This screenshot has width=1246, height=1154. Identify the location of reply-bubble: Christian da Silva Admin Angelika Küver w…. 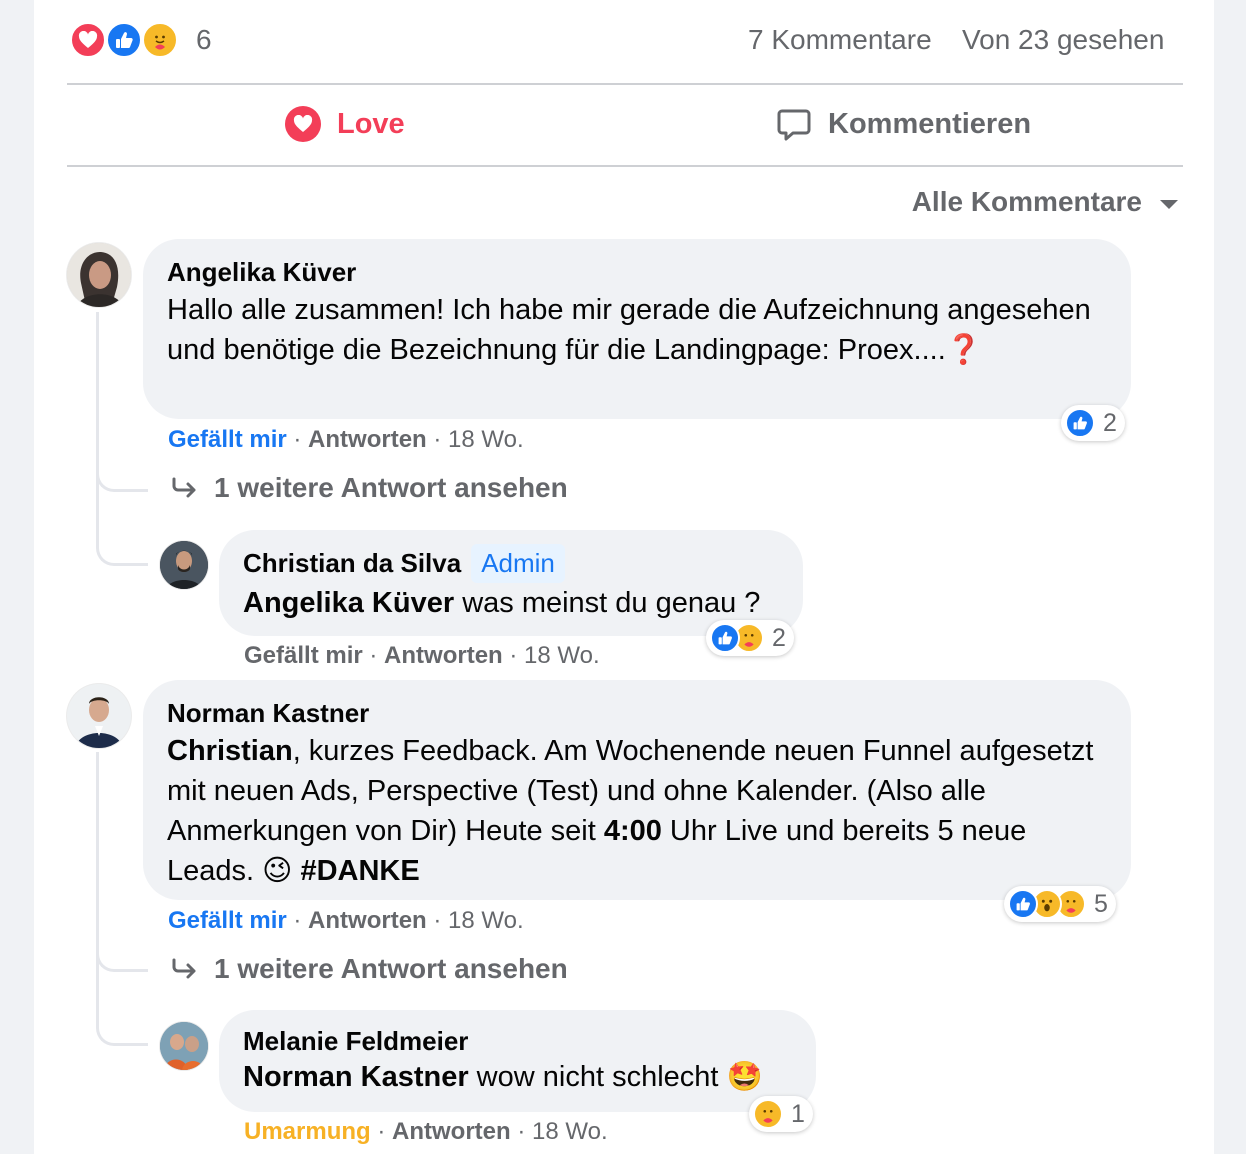
(511, 583).